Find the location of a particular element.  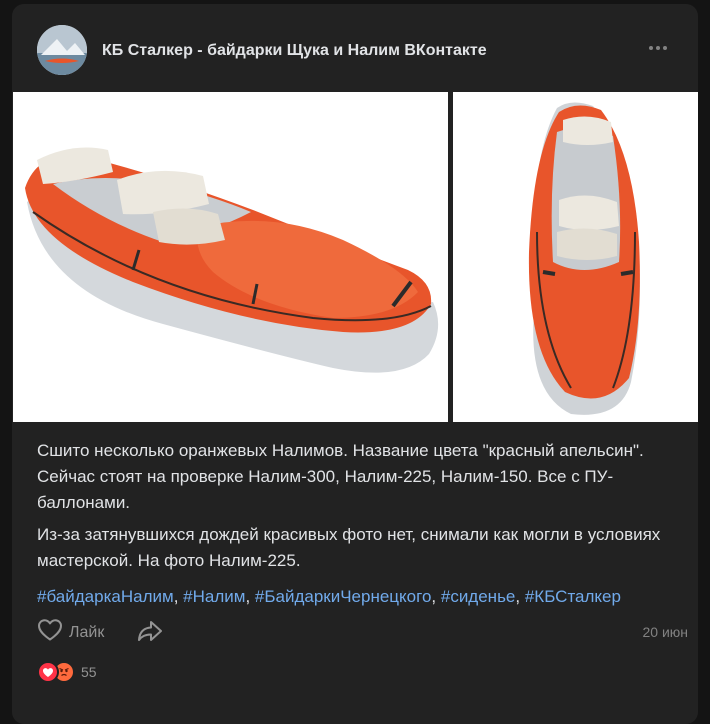

more-icon is located at coordinates (658, 48).